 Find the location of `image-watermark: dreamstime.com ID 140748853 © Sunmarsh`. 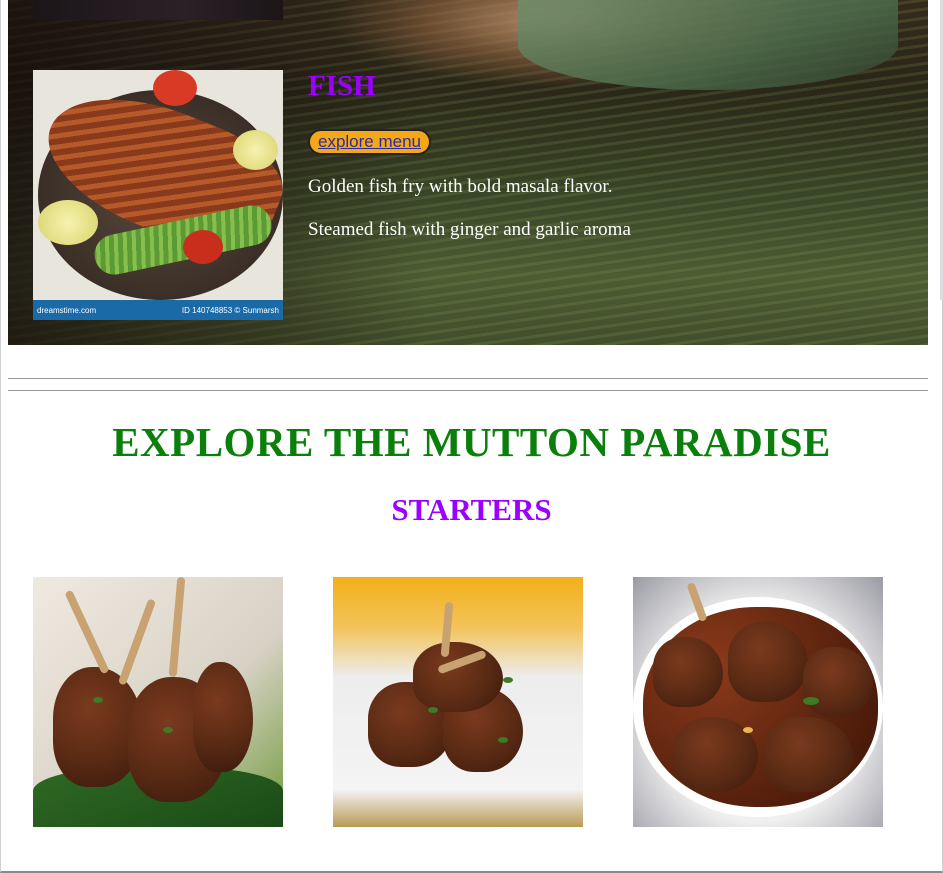

image-watermark: dreamstime.com ID 140748853 © Sunmarsh is located at coordinates (158, 310).